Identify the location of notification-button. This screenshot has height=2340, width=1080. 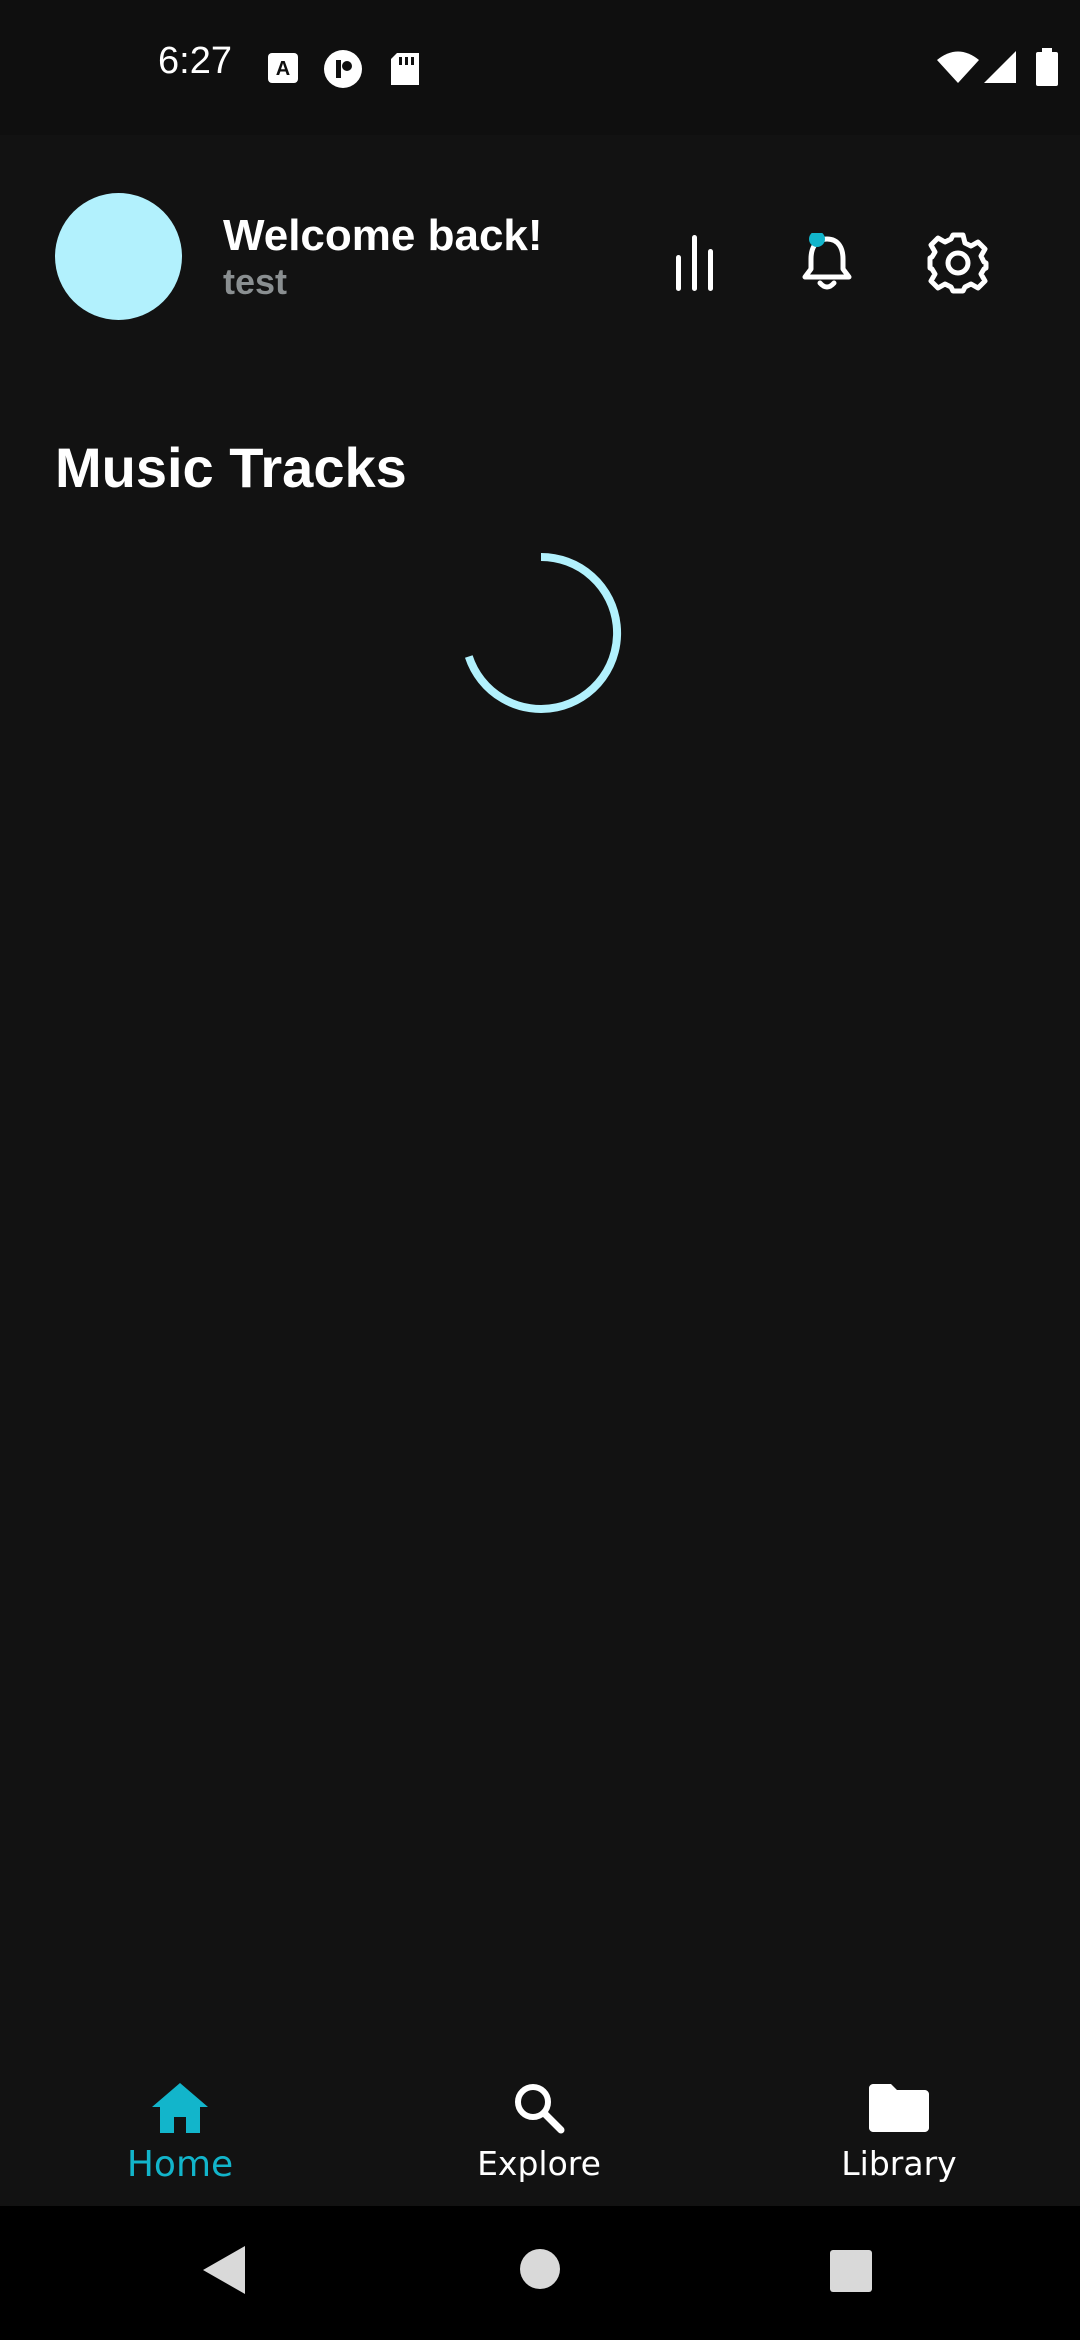
(827, 263).